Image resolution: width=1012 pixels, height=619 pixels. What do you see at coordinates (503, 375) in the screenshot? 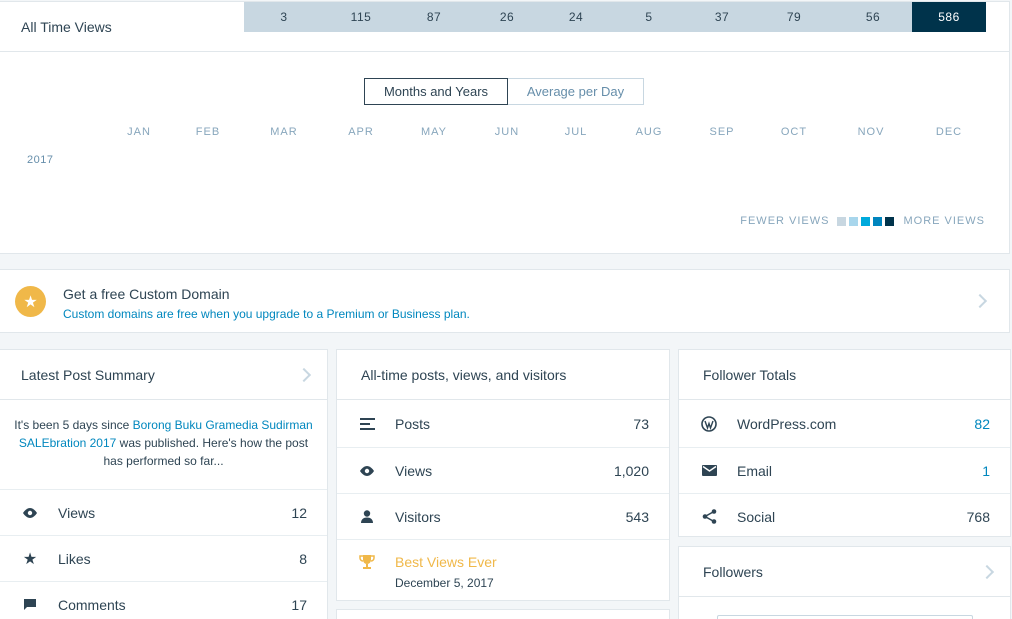
I see `all-time-stats-title: All-time posts, views, and visitors` at bounding box center [503, 375].